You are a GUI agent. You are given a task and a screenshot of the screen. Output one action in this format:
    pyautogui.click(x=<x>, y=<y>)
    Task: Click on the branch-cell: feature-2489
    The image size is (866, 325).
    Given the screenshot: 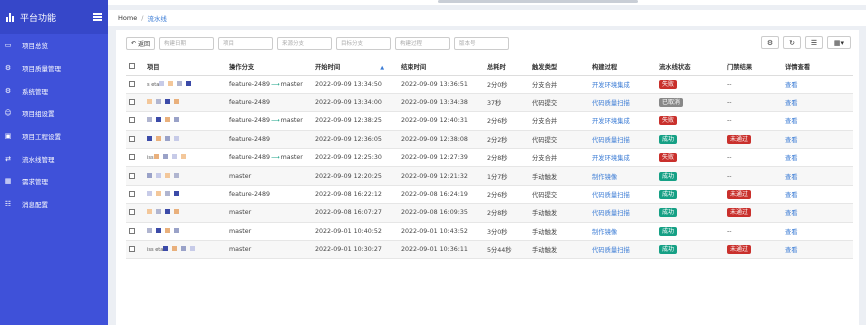 What is the action you would take?
    pyautogui.click(x=269, y=103)
    